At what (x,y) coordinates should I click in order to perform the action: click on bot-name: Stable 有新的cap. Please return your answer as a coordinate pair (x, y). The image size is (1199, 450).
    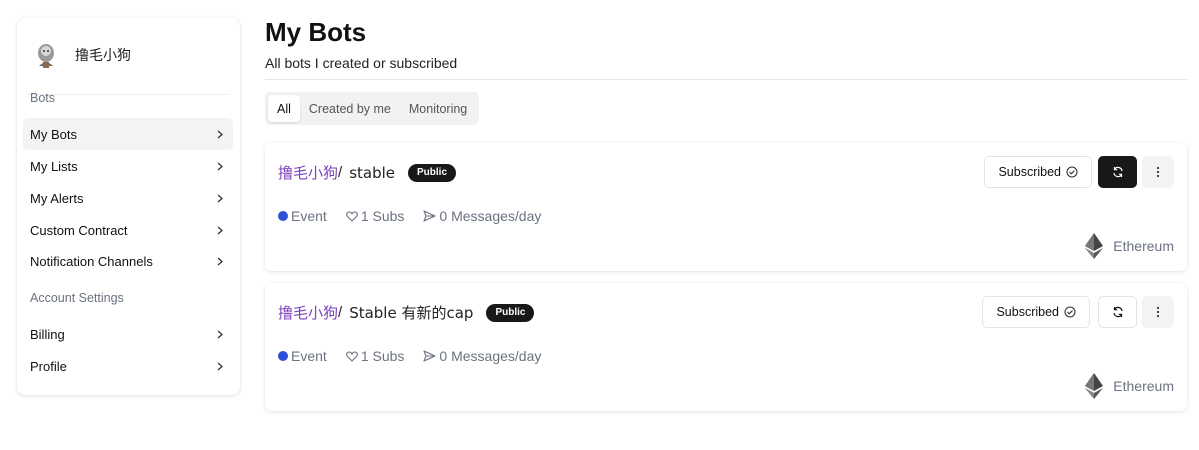
    Looking at the image, I should click on (411, 312).